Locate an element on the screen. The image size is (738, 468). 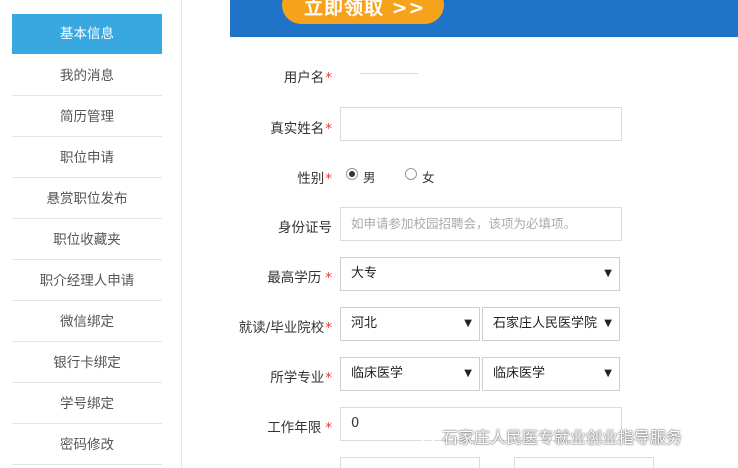
school-province-select: 河北 ▼ is located at coordinates (410, 324).